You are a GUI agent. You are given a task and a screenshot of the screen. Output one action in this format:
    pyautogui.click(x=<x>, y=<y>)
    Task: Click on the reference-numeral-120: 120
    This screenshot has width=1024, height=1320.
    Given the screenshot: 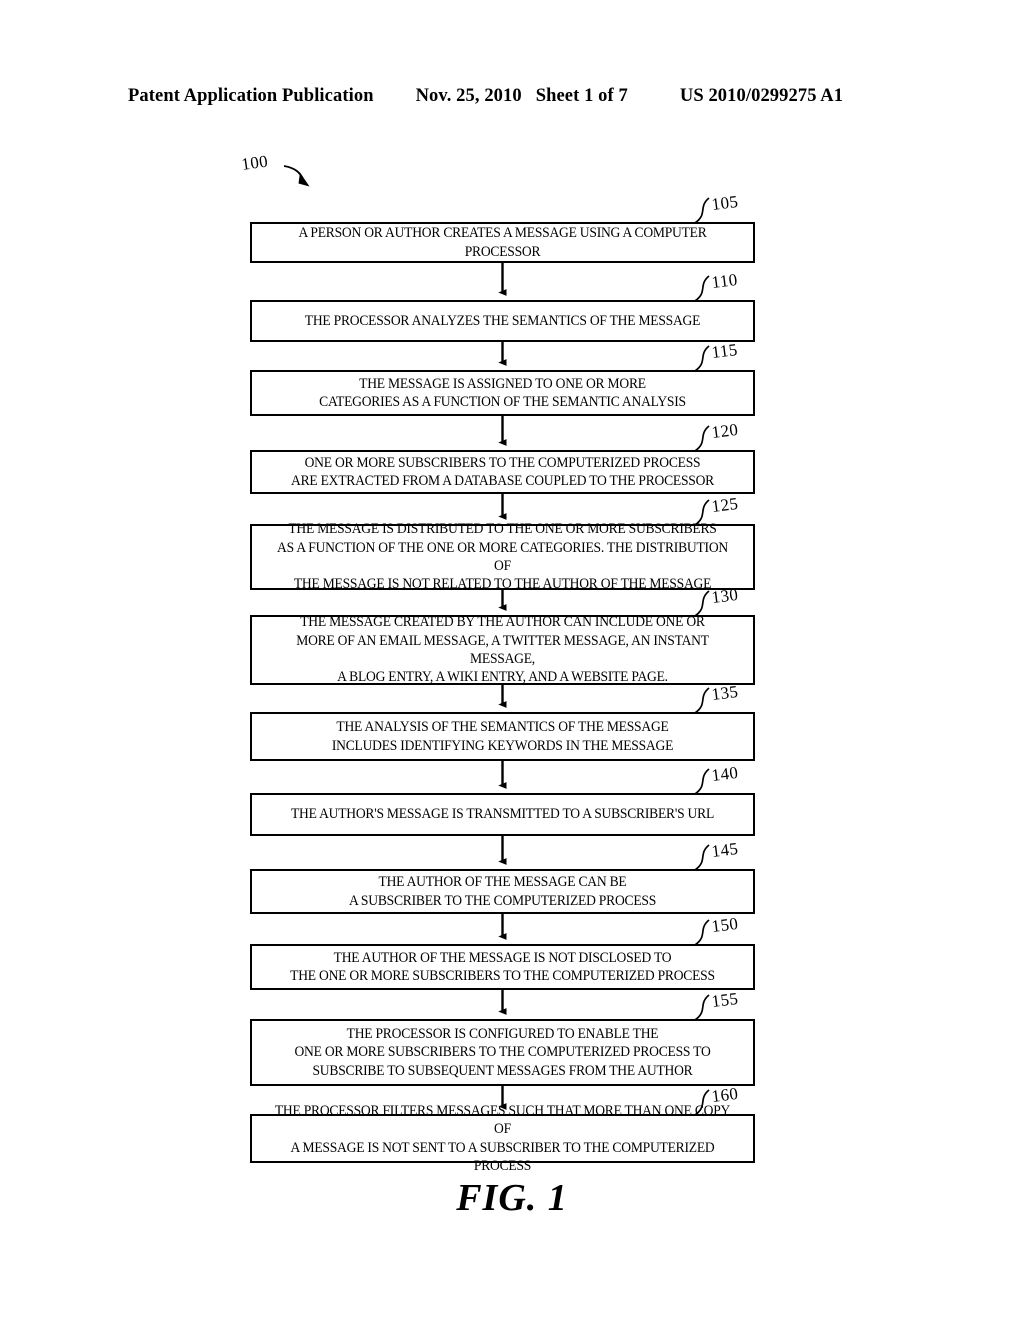 What is the action you would take?
    pyautogui.click(x=725, y=431)
    